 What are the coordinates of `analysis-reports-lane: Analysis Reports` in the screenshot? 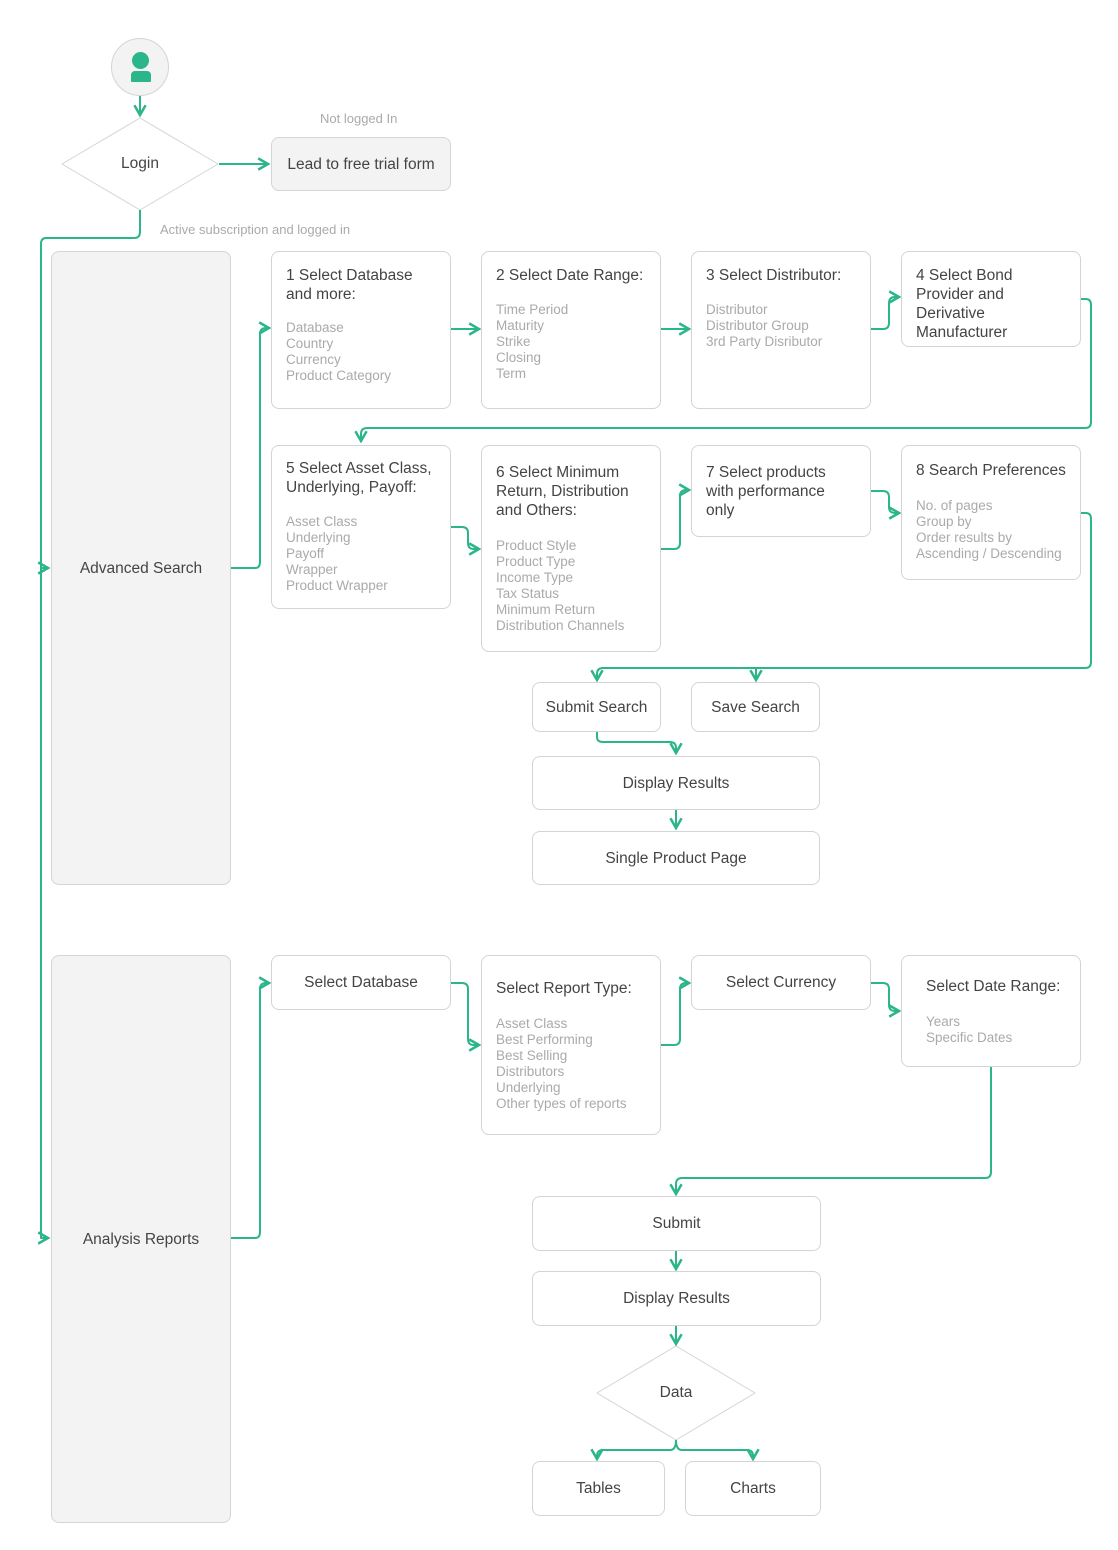 It's located at (141, 1239).